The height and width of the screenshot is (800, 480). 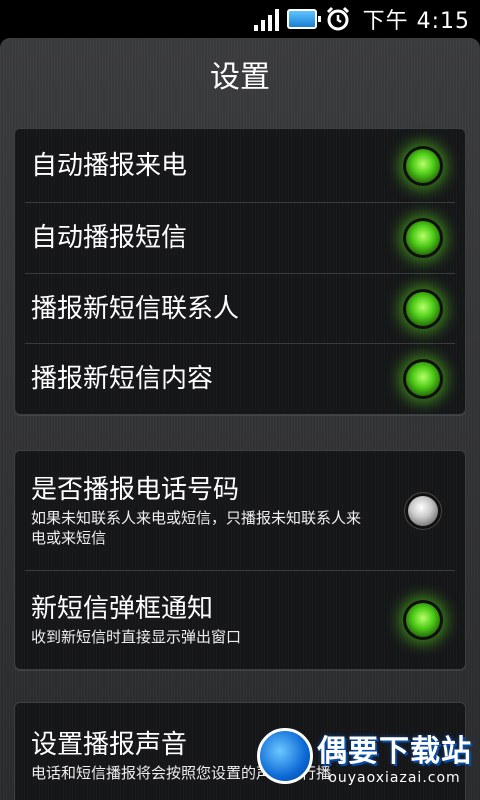 I want to click on setting-label: 新短信弹框通知, so click(x=122, y=609).